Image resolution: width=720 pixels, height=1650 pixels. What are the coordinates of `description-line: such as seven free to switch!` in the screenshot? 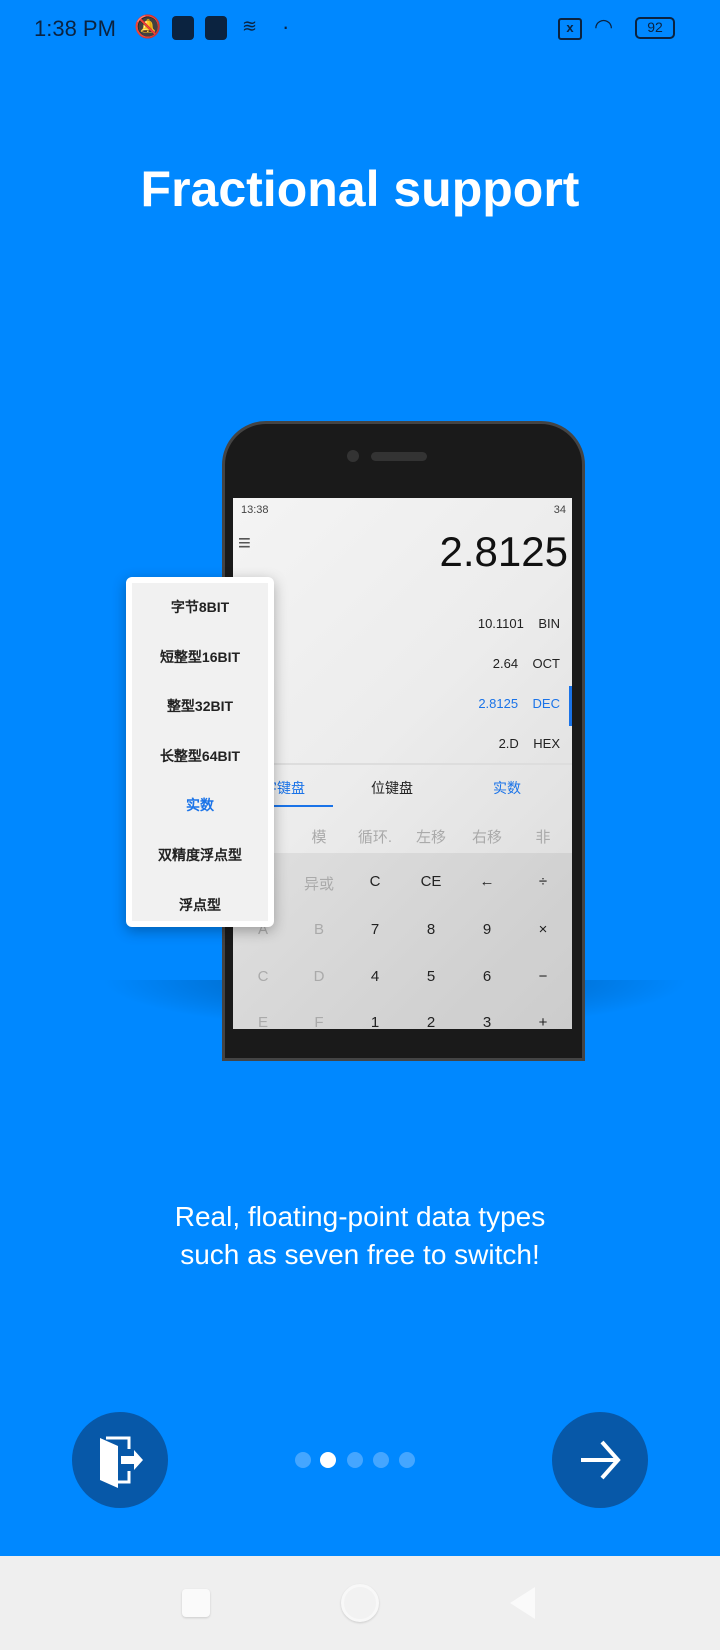 It's located at (360, 1254).